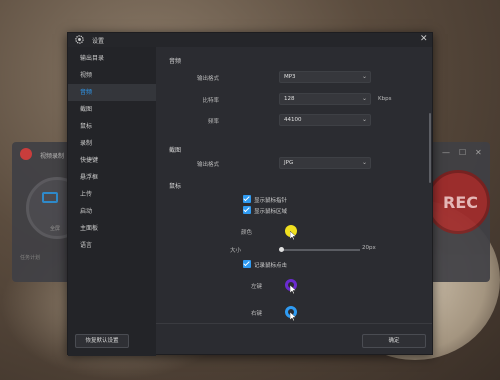 The height and width of the screenshot is (380, 500). Describe the element at coordinates (207, 79) in the screenshot. I see `audio-format-label: 输出格式` at that location.